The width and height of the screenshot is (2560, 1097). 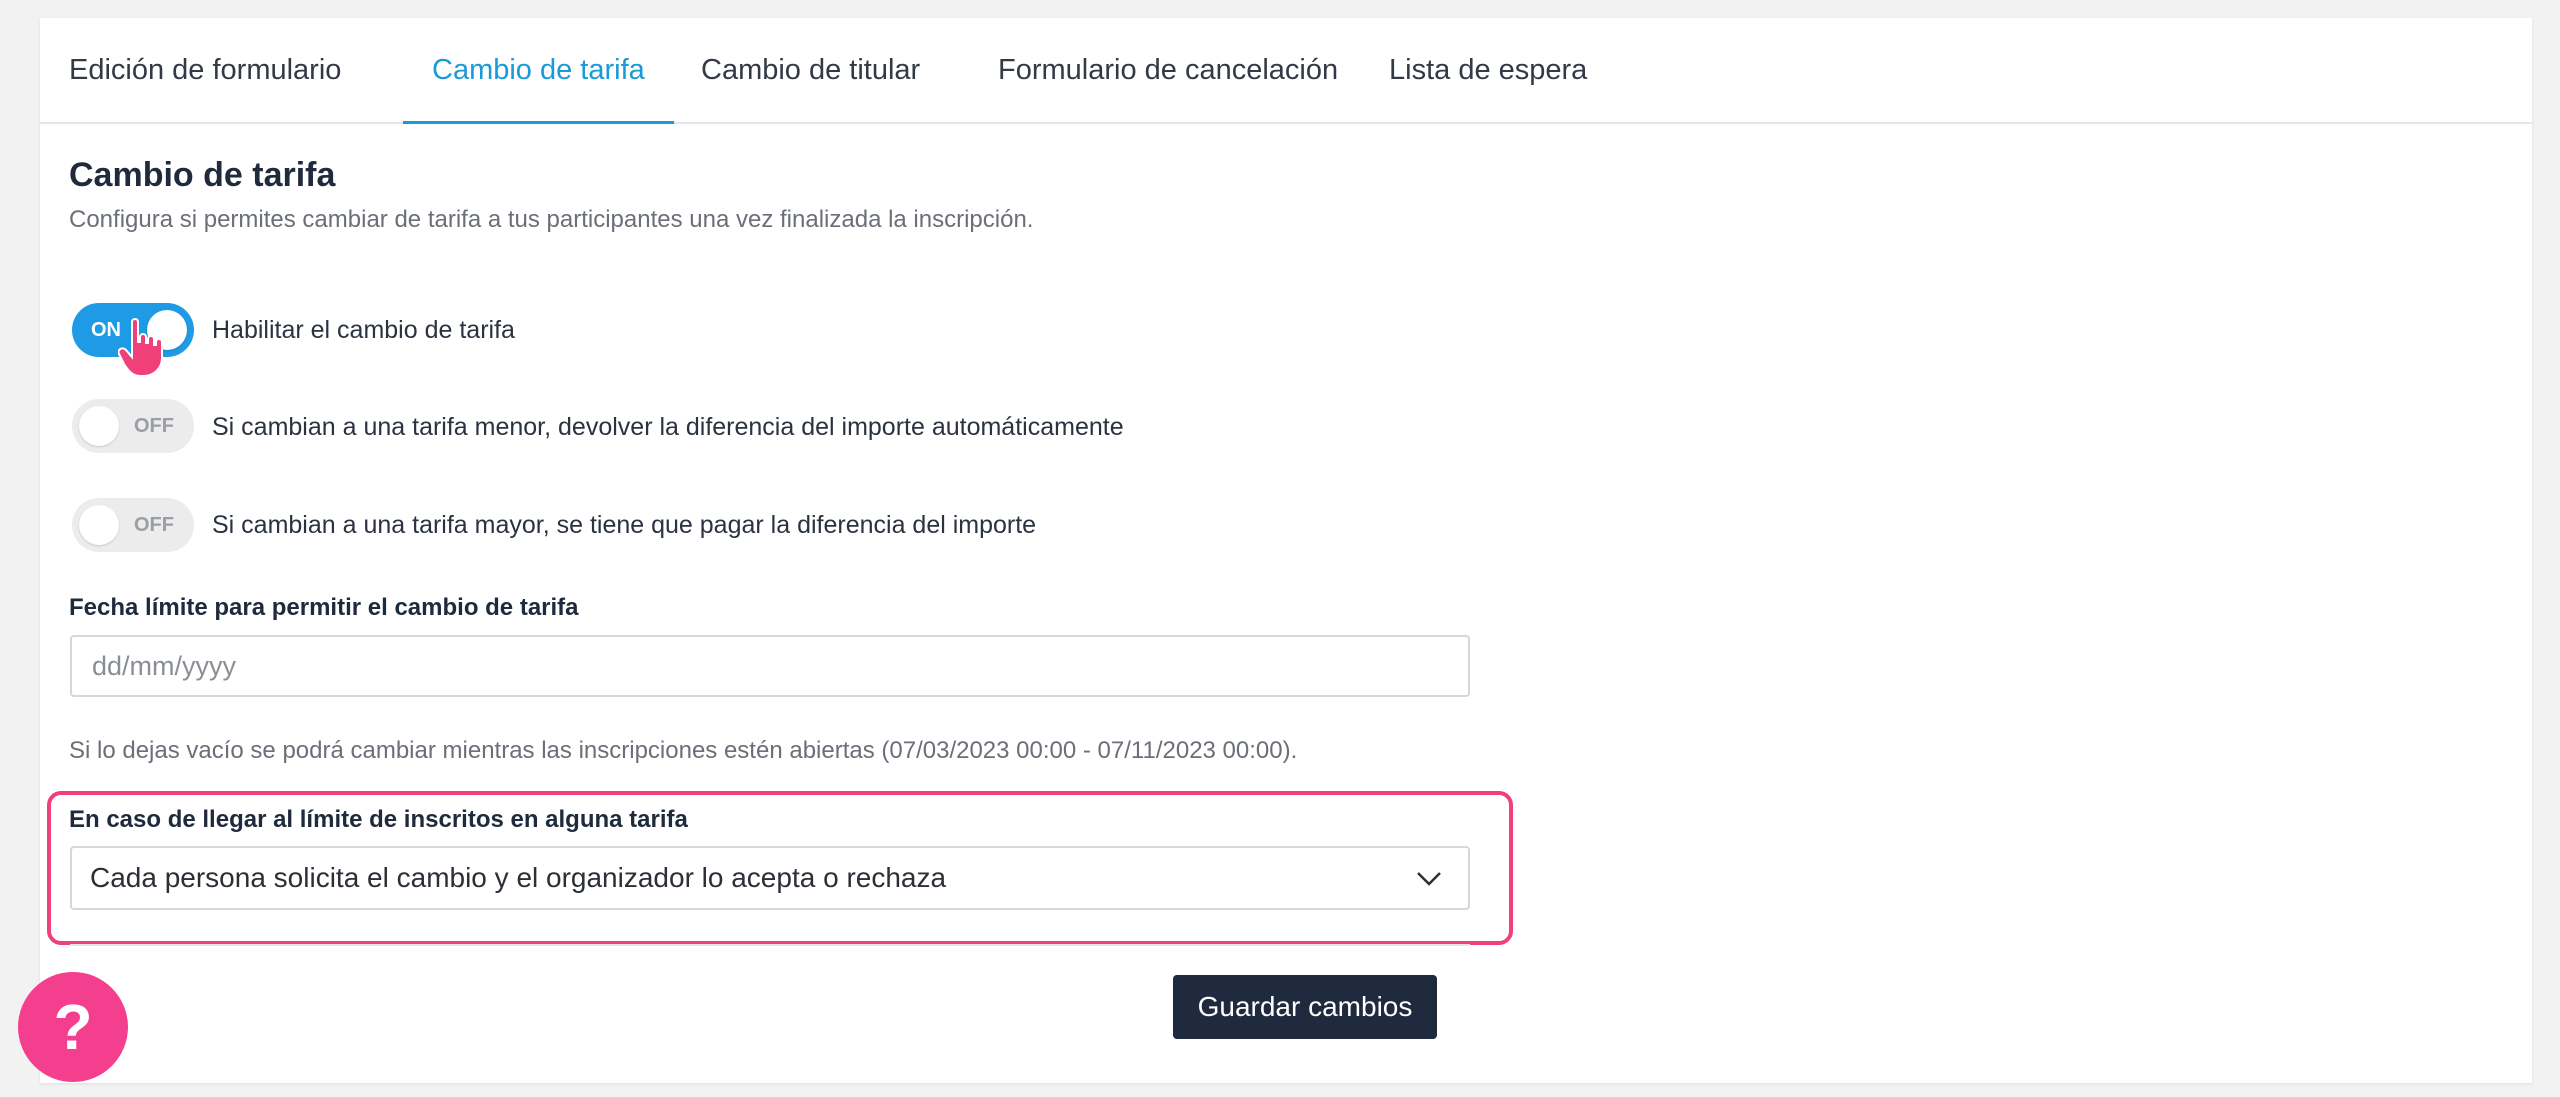 What do you see at coordinates (810, 70) in the screenshot?
I see `tab-holder-change: Cambio de titular` at bounding box center [810, 70].